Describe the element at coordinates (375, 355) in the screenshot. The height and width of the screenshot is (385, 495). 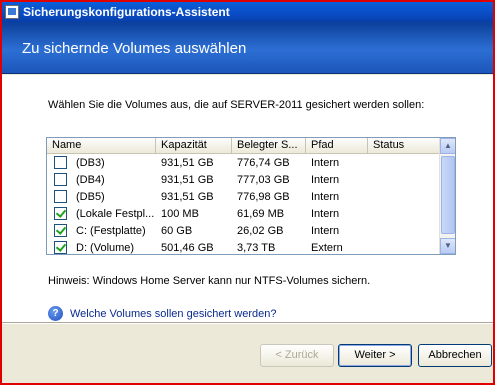
I see `next-button: Weiter >` at that location.